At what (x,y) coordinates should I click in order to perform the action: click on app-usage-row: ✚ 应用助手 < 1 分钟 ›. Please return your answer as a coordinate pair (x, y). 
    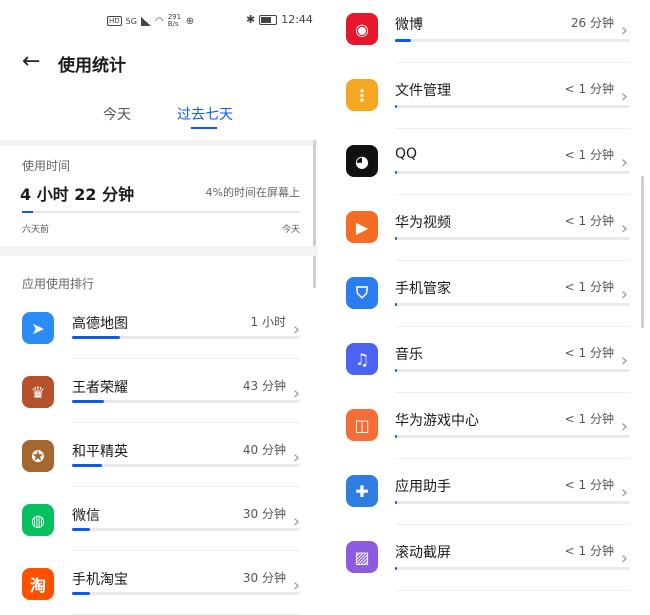
    Looking at the image, I should click on (489, 495).